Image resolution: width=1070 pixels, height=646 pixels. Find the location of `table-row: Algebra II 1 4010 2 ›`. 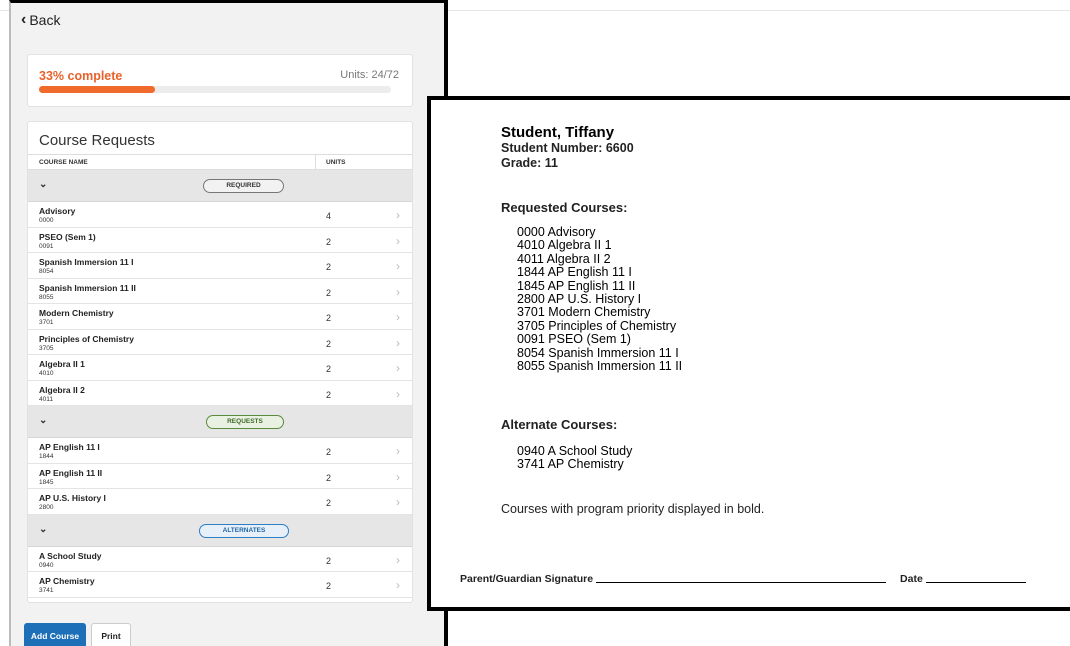

table-row: Algebra II 1 4010 2 › is located at coordinates (220, 368).